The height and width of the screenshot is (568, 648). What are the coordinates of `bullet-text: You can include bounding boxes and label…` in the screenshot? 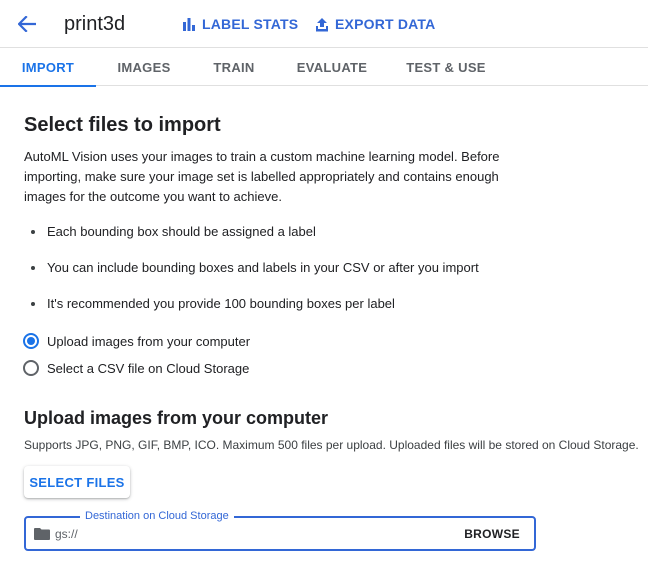 It's located at (263, 267).